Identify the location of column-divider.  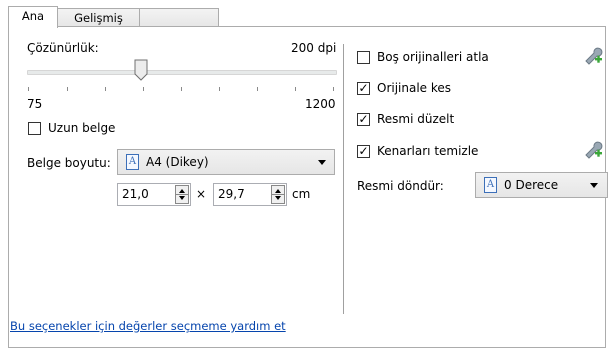
(343, 179).